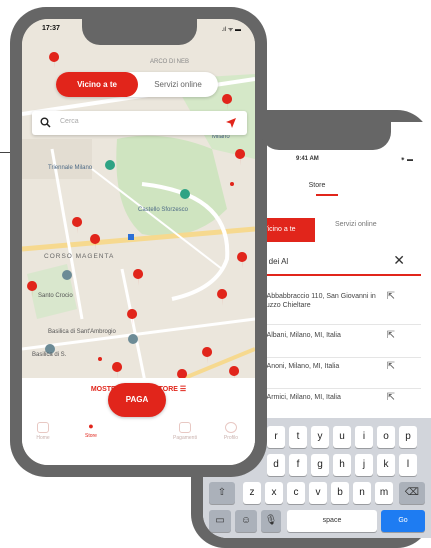 Image resolution: width=431 pixels, height=548 pixels. What do you see at coordinates (327, 195) in the screenshot?
I see `title-underline` at bounding box center [327, 195].